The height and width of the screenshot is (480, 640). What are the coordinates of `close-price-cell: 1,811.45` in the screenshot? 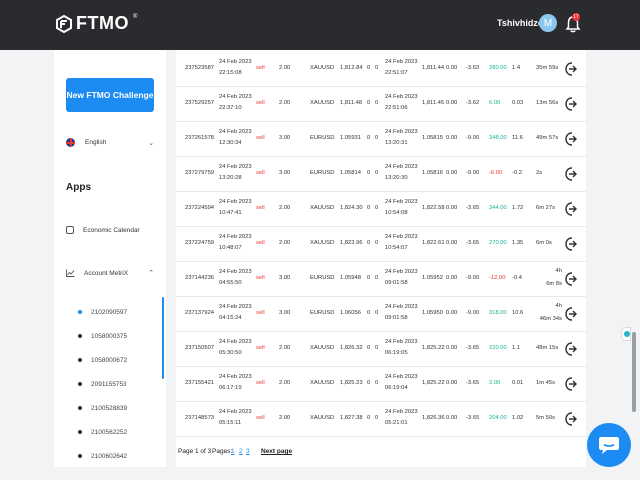 It's located at (433, 103).